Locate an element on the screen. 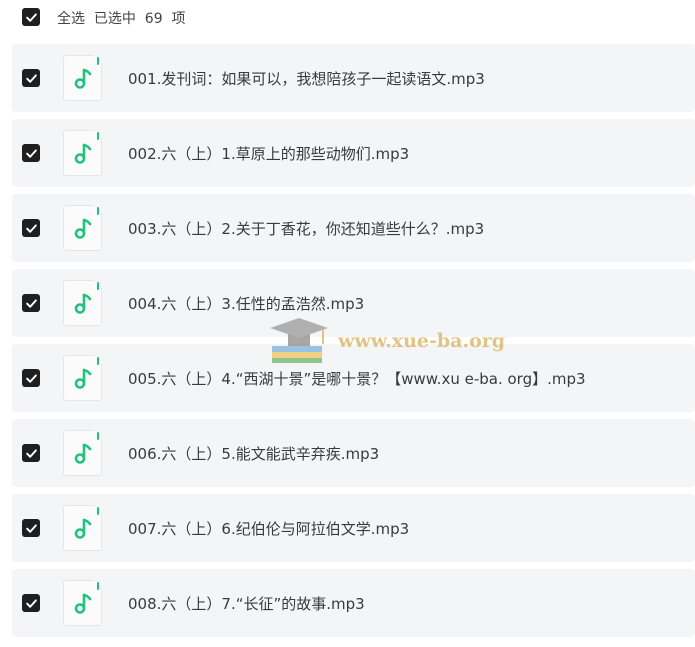 This screenshot has height=647, width=695. file-row: 003.六（上）2.关于丁香花，你还知道些什么？.mp3 is located at coordinates (353, 228).